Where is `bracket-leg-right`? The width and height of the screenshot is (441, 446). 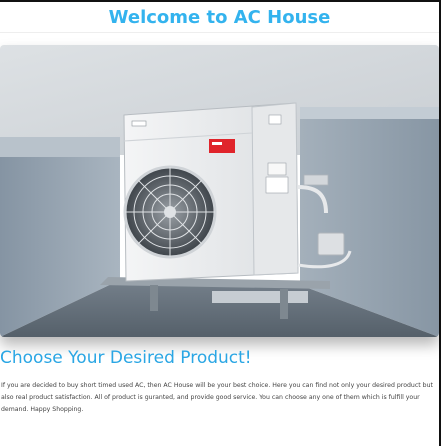
bracket-leg-right is located at coordinates (284, 304).